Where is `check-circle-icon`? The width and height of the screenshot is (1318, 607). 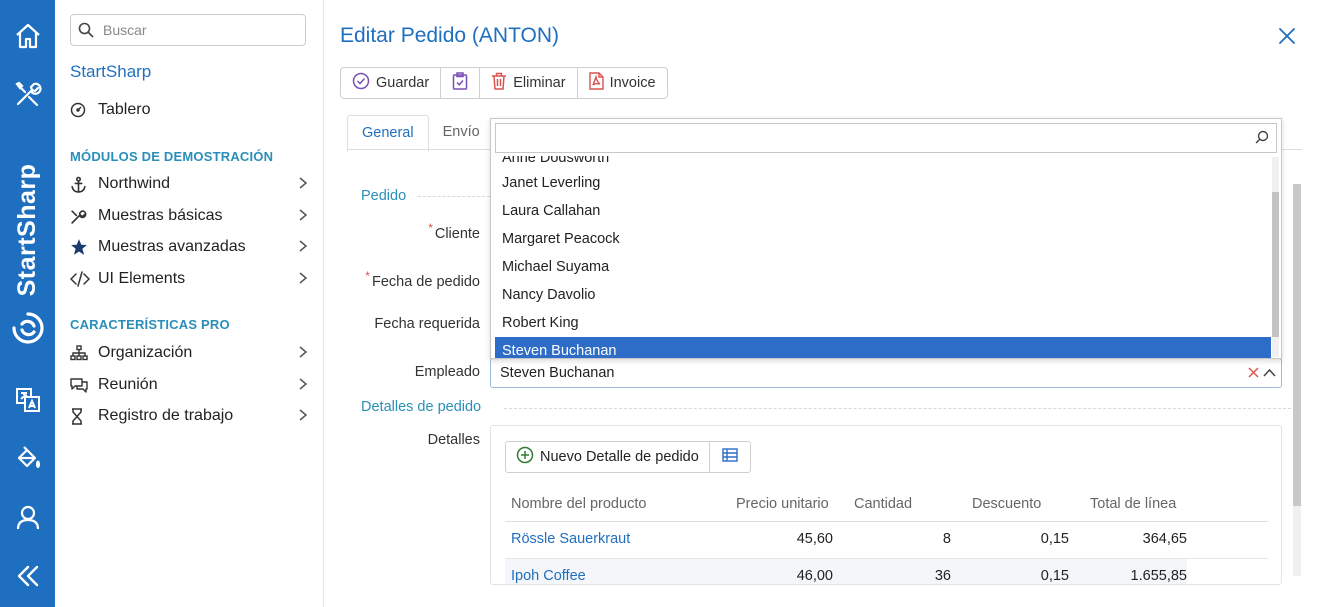 check-circle-icon is located at coordinates (361, 83).